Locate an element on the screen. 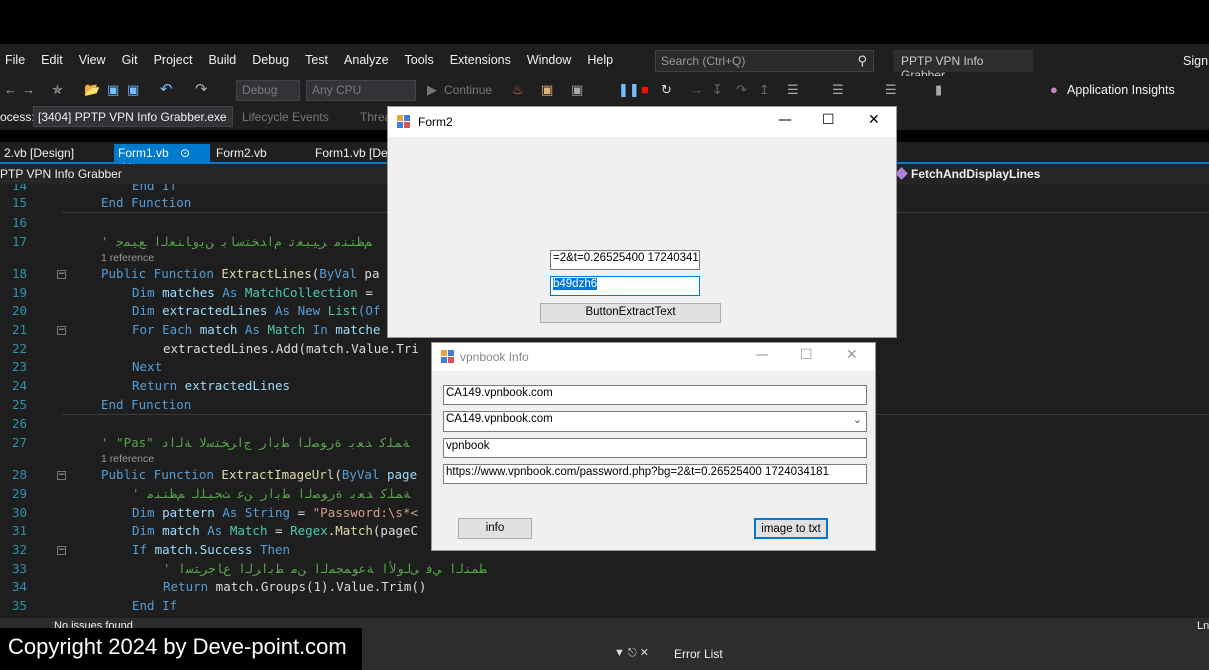  step-over-icon: ↷ is located at coordinates (741, 90).